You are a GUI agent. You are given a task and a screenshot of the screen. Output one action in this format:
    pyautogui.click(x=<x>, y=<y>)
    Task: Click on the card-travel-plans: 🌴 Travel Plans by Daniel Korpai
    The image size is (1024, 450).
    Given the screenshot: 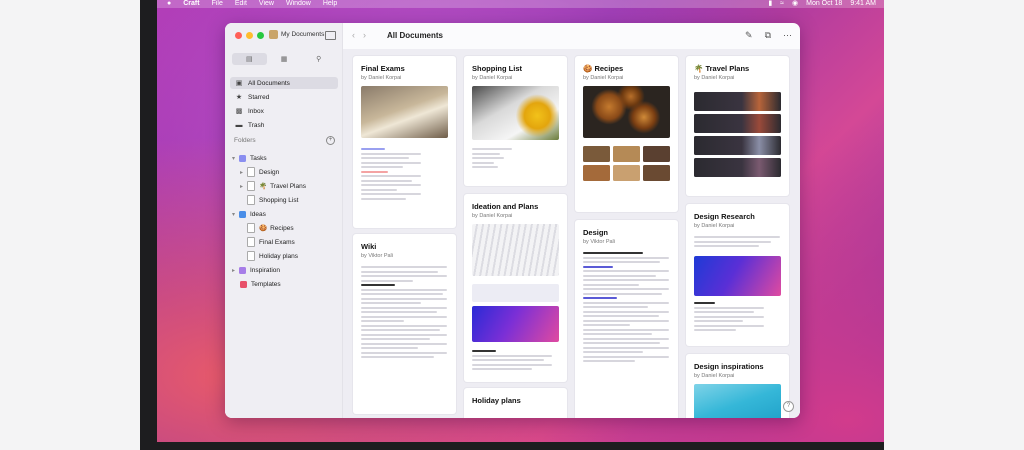 What is the action you would take?
    pyautogui.click(x=737, y=126)
    